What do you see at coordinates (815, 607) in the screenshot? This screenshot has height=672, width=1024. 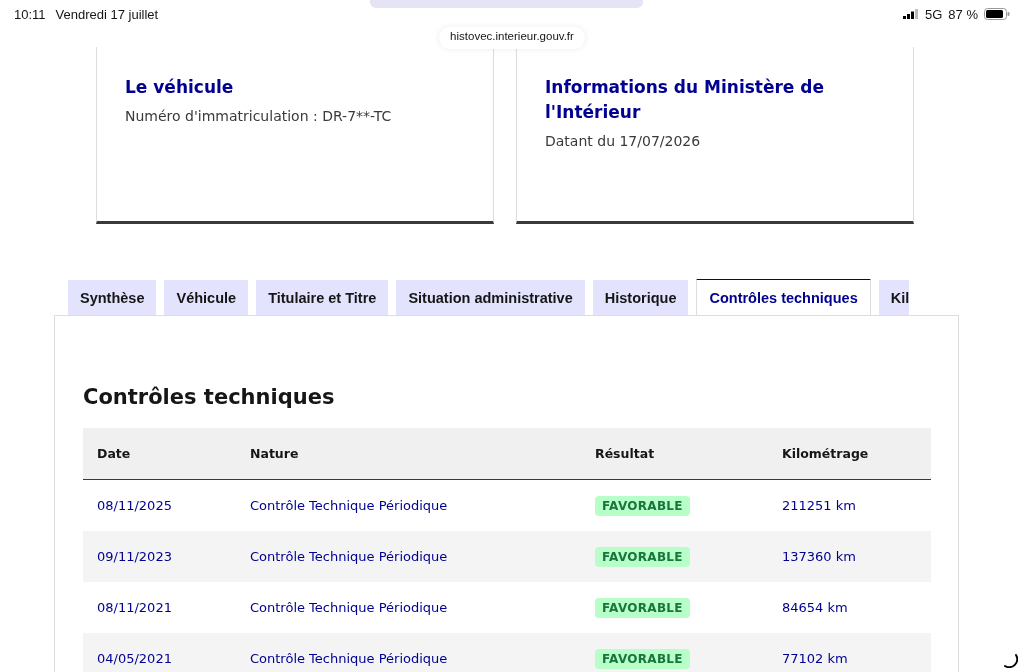 I see `table-cell-text: 84654 km` at bounding box center [815, 607].